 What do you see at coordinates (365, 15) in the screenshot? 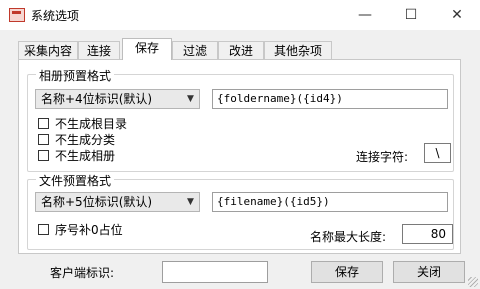
I see `minimize-button: —` at bounding box center [365, 15].